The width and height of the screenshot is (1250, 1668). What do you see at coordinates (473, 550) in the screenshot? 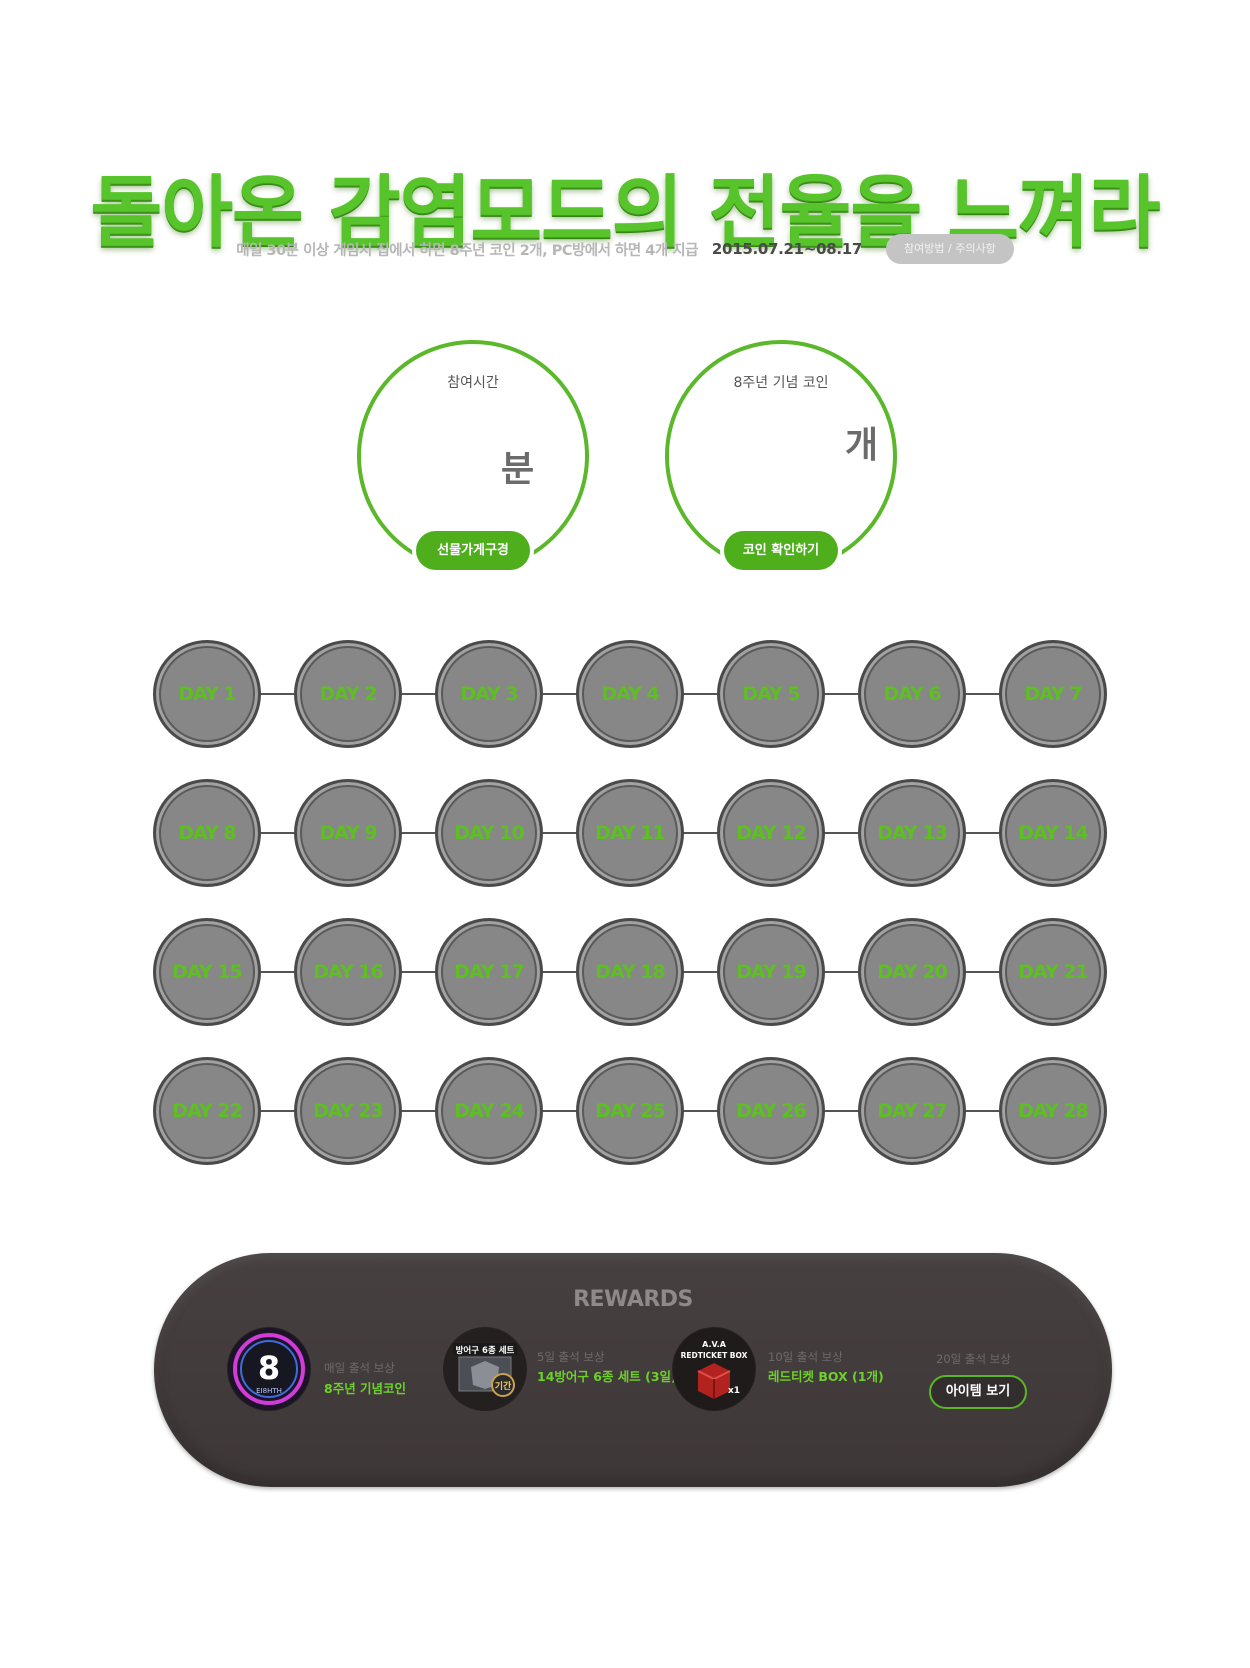
I see `gift-shop-button: 선물가게구경` at bounding box center [473, 550].